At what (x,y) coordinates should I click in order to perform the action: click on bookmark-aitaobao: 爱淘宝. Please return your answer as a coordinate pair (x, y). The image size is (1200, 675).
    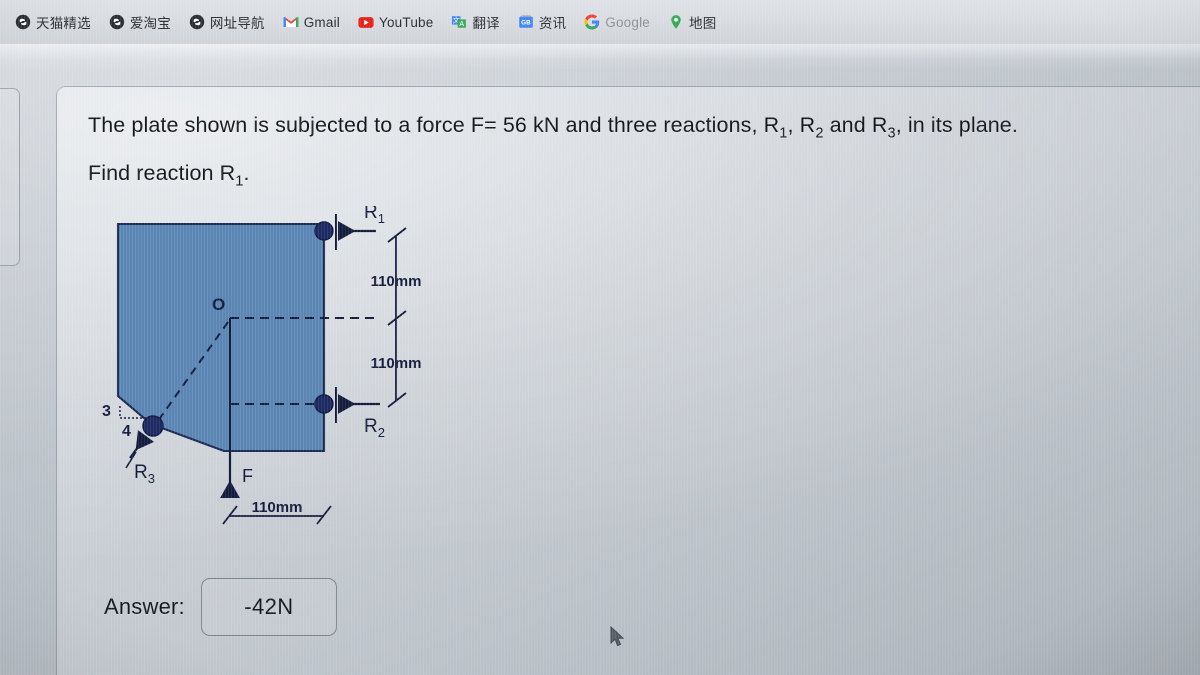
    Looking at the image, I should click on (140, 22).